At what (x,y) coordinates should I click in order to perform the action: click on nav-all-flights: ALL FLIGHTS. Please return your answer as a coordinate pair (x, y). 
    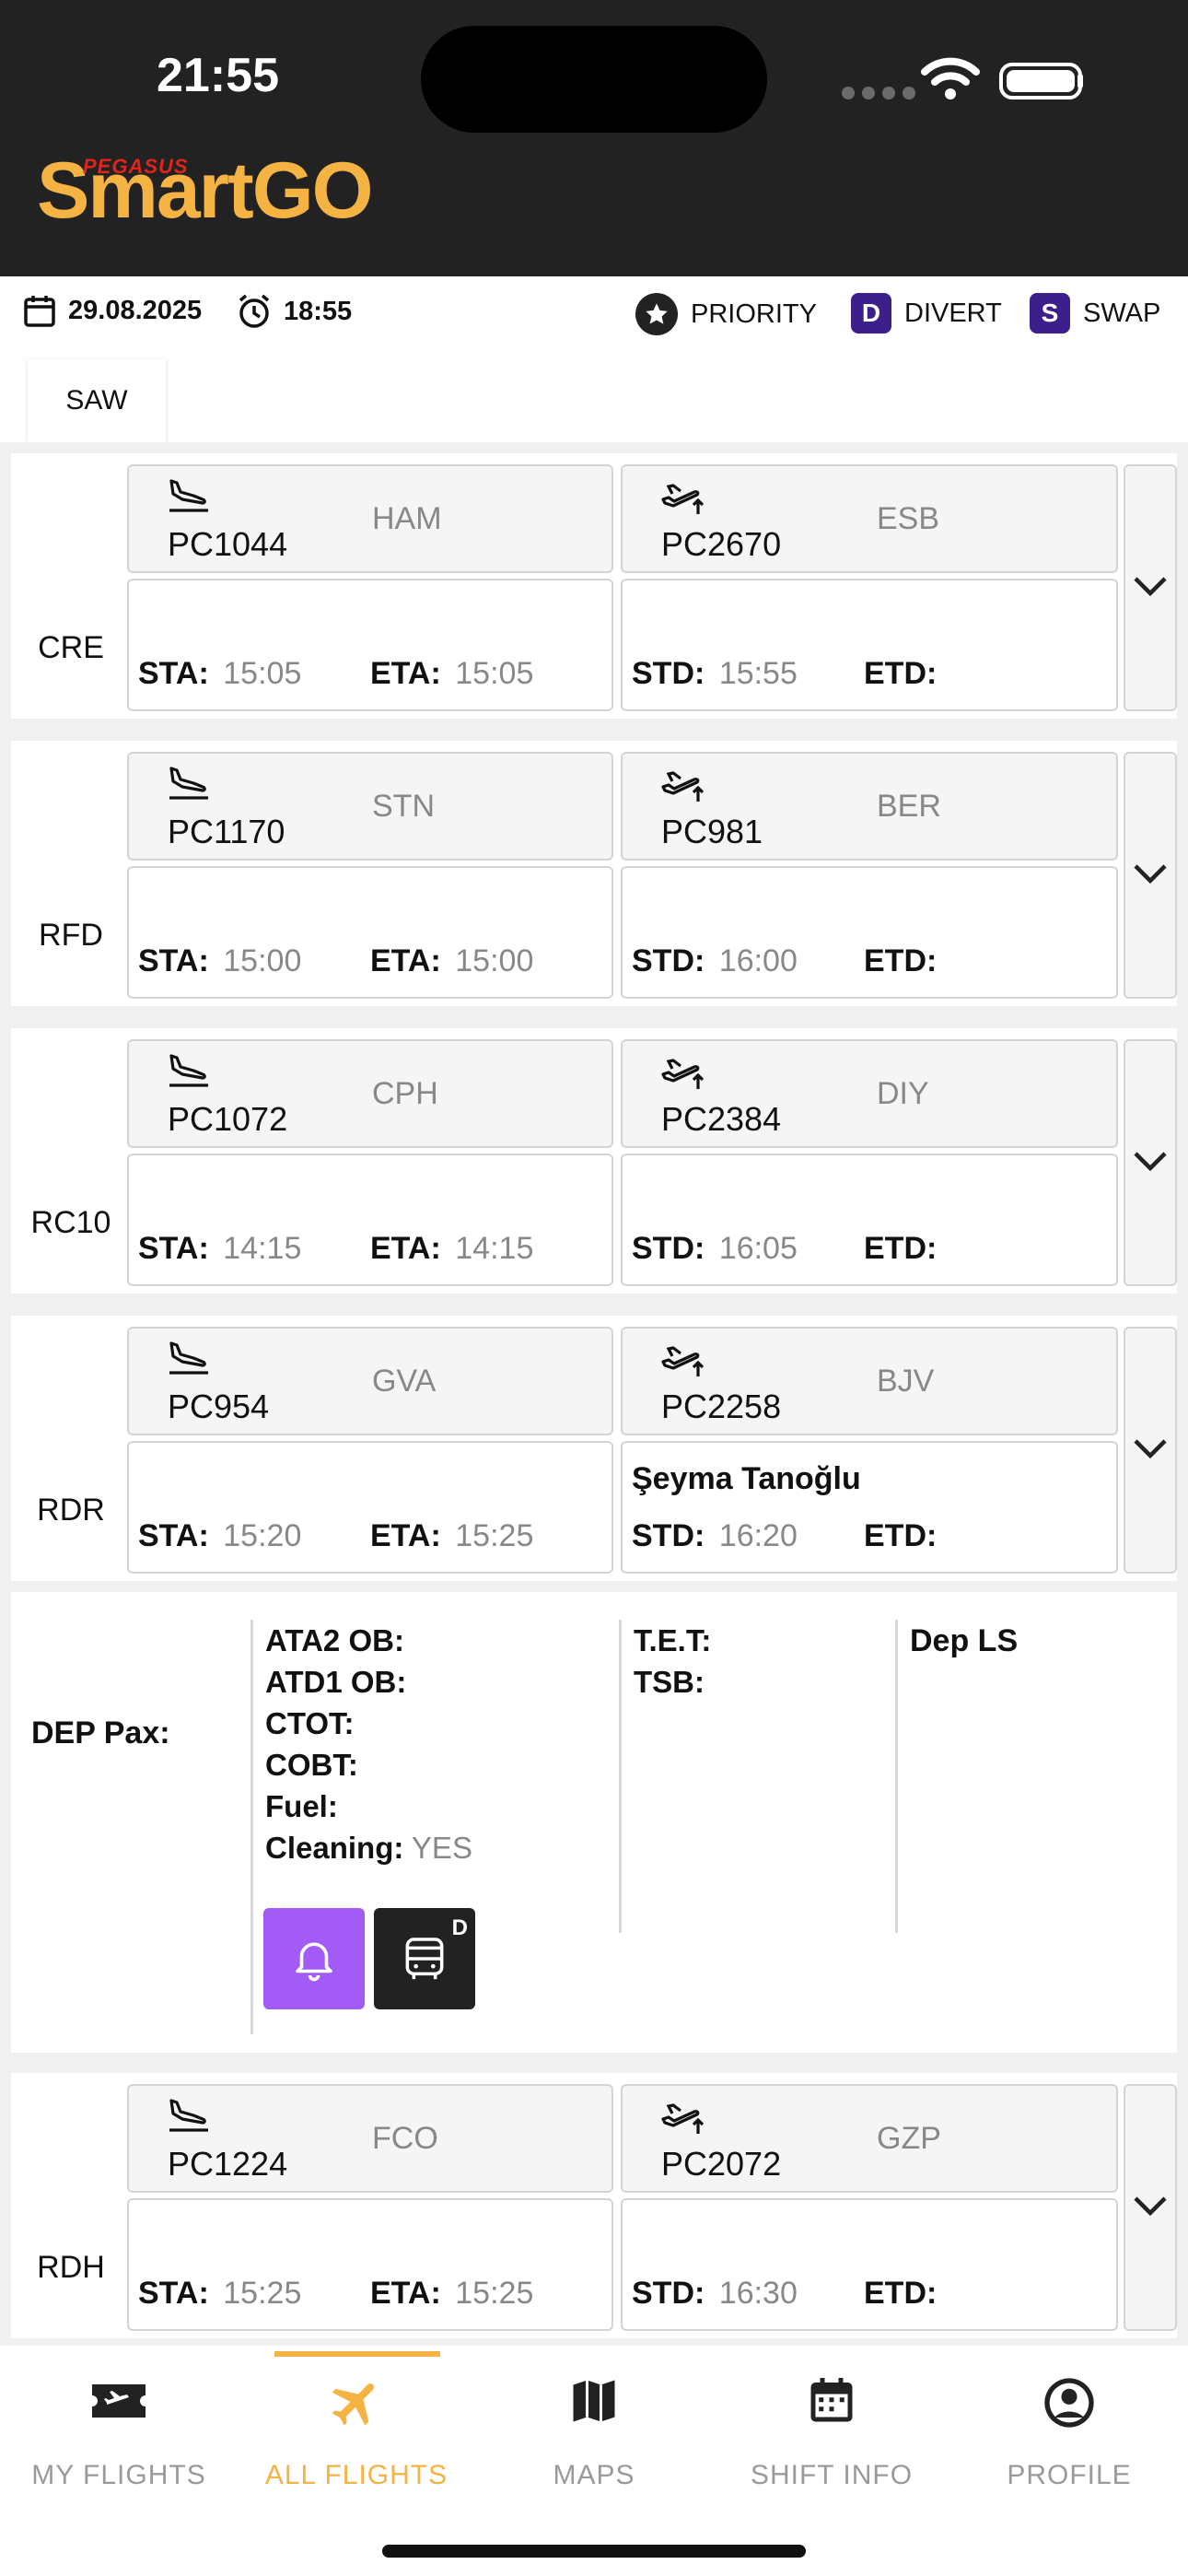
    Looking at the image, I should click on (356, 2424).